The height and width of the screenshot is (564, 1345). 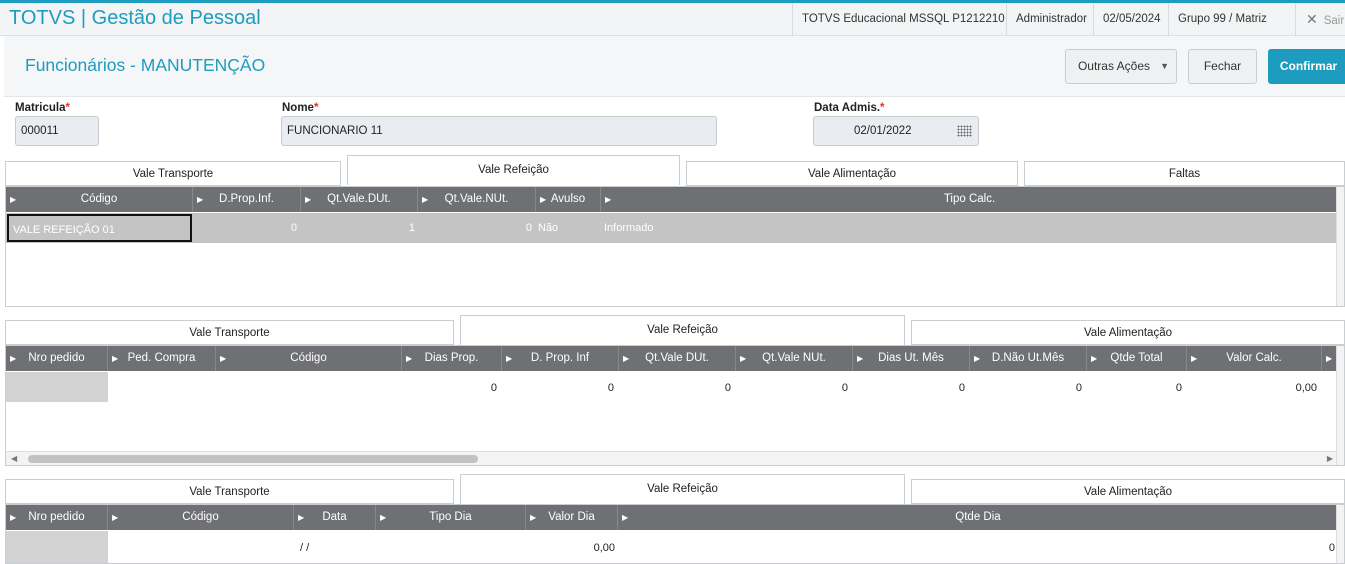 I want to click on matricula-field: 000011, so click(x=57, y=131).